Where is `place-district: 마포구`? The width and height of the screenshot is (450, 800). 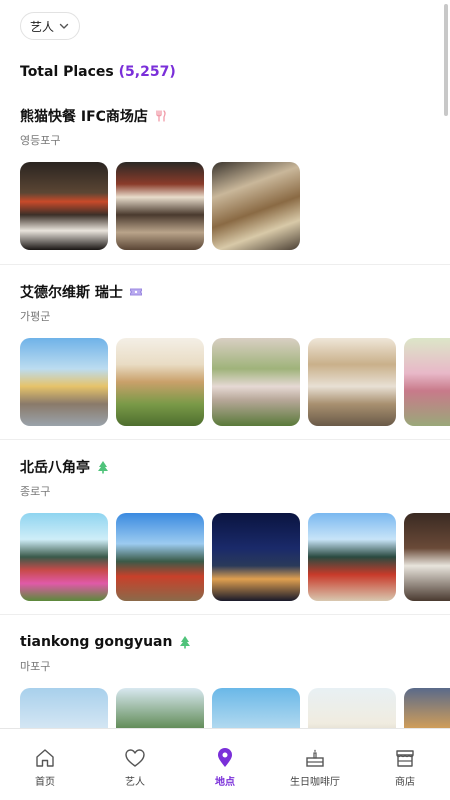 place-district: 마포구 is located at coordinates (35, 666).